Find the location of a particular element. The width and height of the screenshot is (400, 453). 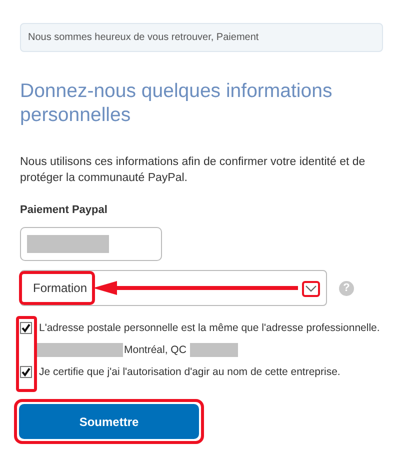

checkbox-label: L'adresse postale personnelle est la même que l'adresse professionnelle. is located at coordinates (209, 328).